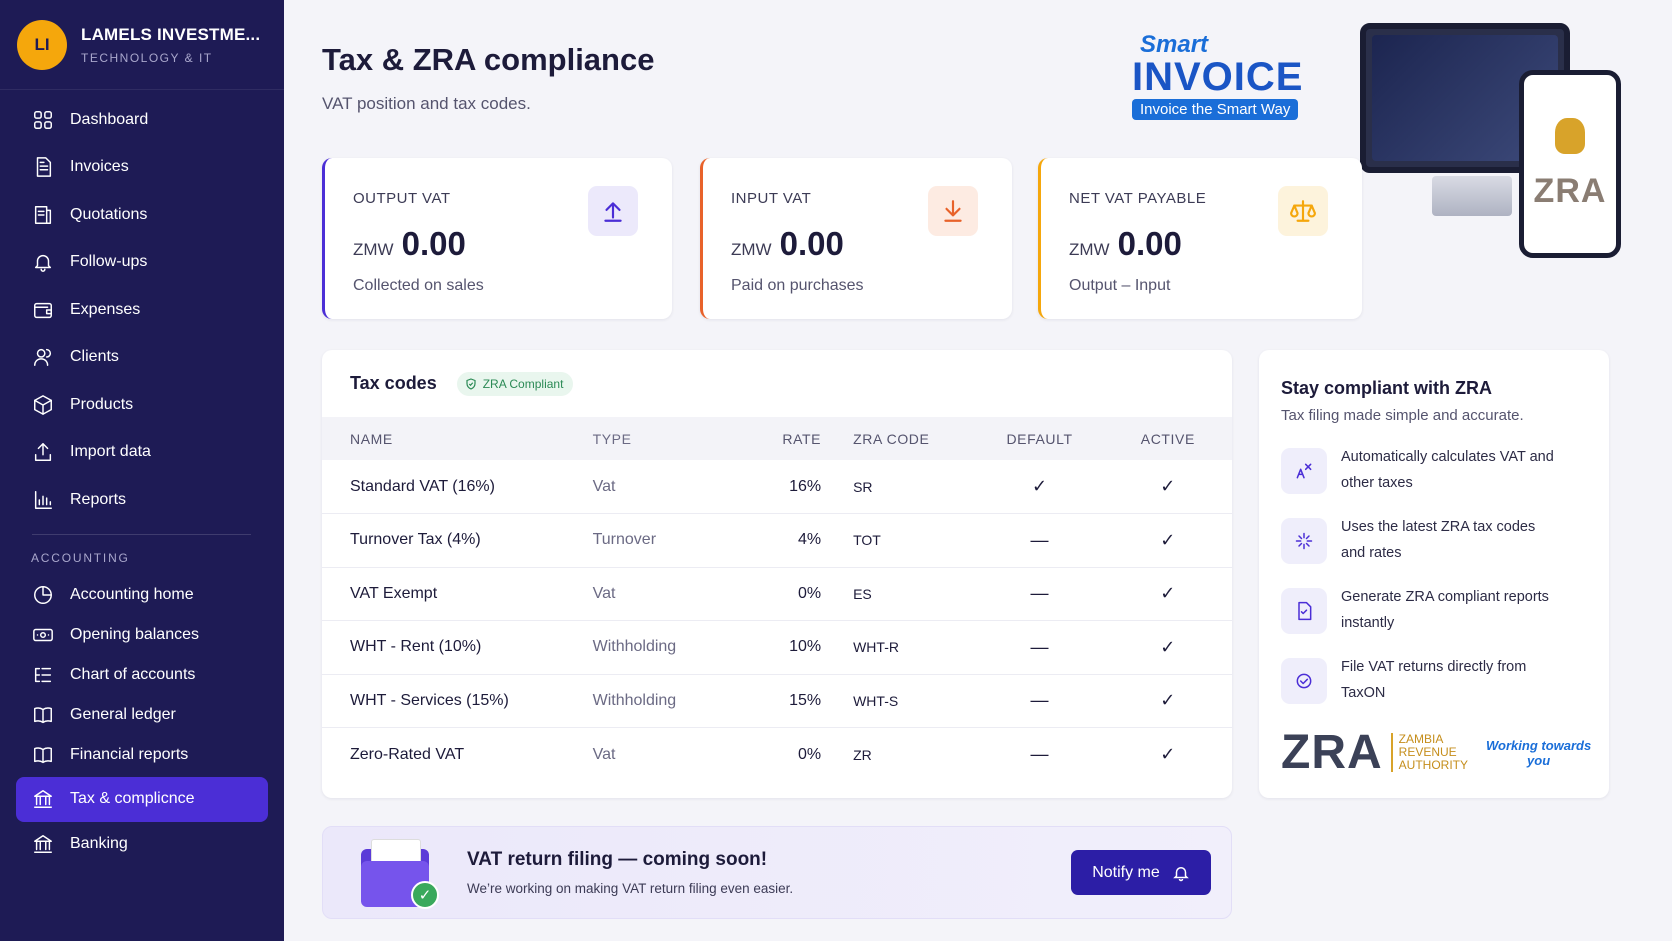 This screenshot has height=941, width=1672. Describe the element at coordinates (43, 358) in the screenshot. I see `users-icon` at that location.